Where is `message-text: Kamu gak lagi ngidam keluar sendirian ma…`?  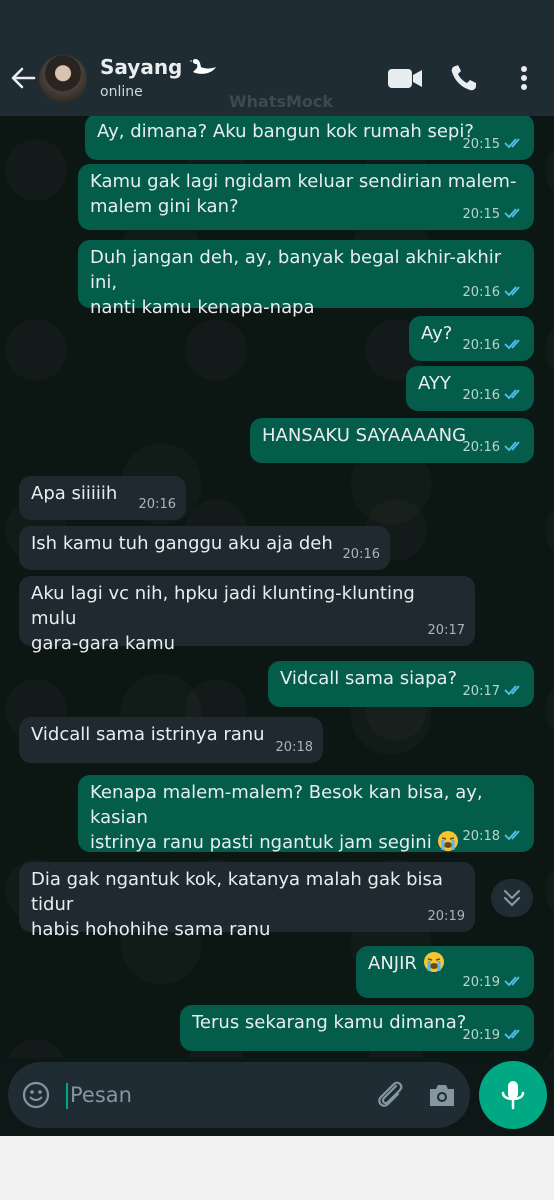 message-text: Kamu gak lagi ngidam keluar sendirian ma… is located at coordinates (303, 194).